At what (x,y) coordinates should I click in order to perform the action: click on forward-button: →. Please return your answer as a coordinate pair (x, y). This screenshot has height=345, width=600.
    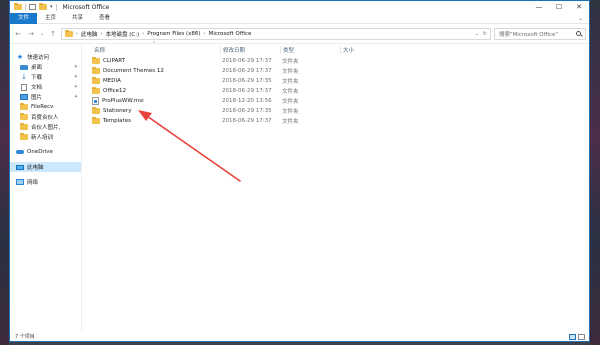
    Looking at the image, I should click on (31, 34).